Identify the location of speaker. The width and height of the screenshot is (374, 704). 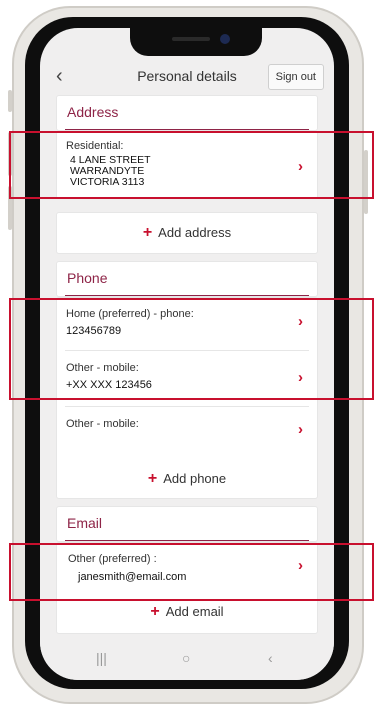
(191, 39).